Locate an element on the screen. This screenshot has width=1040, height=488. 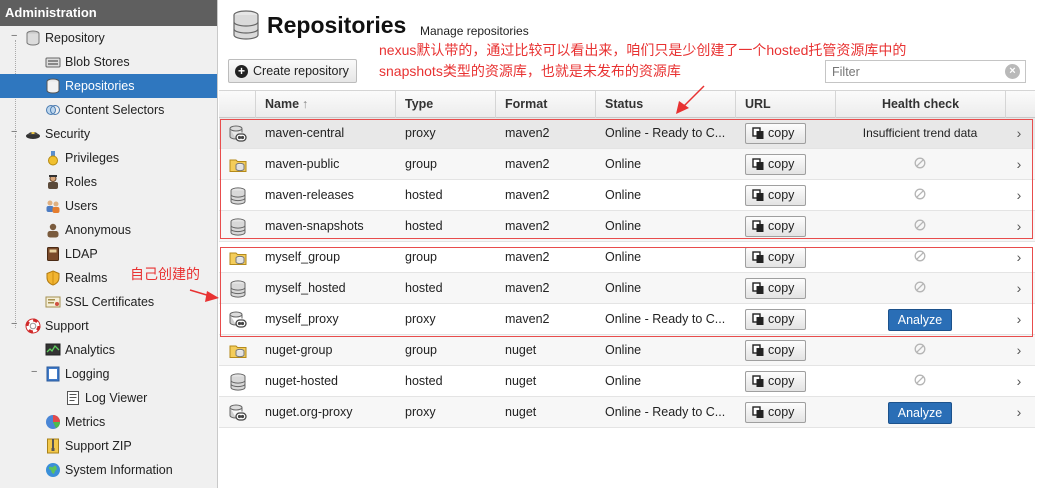
certificate-icon is located at coordinates (53, 302).